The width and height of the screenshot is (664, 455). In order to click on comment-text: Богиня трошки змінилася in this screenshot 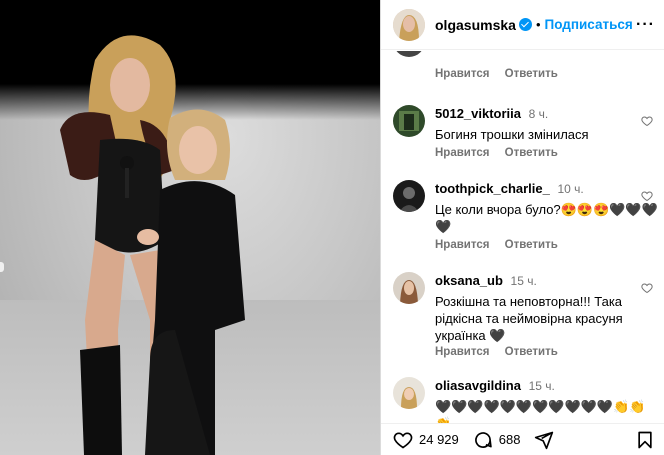, I will do `click(512, 134)`.